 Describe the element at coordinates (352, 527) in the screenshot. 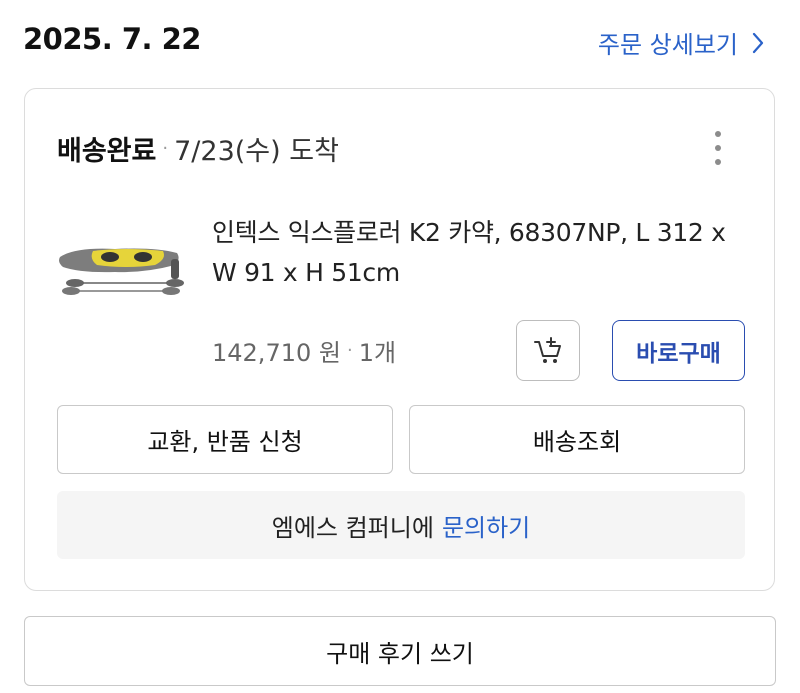

I see `seller-name: 엠에스 컴퍼니에` at that location.